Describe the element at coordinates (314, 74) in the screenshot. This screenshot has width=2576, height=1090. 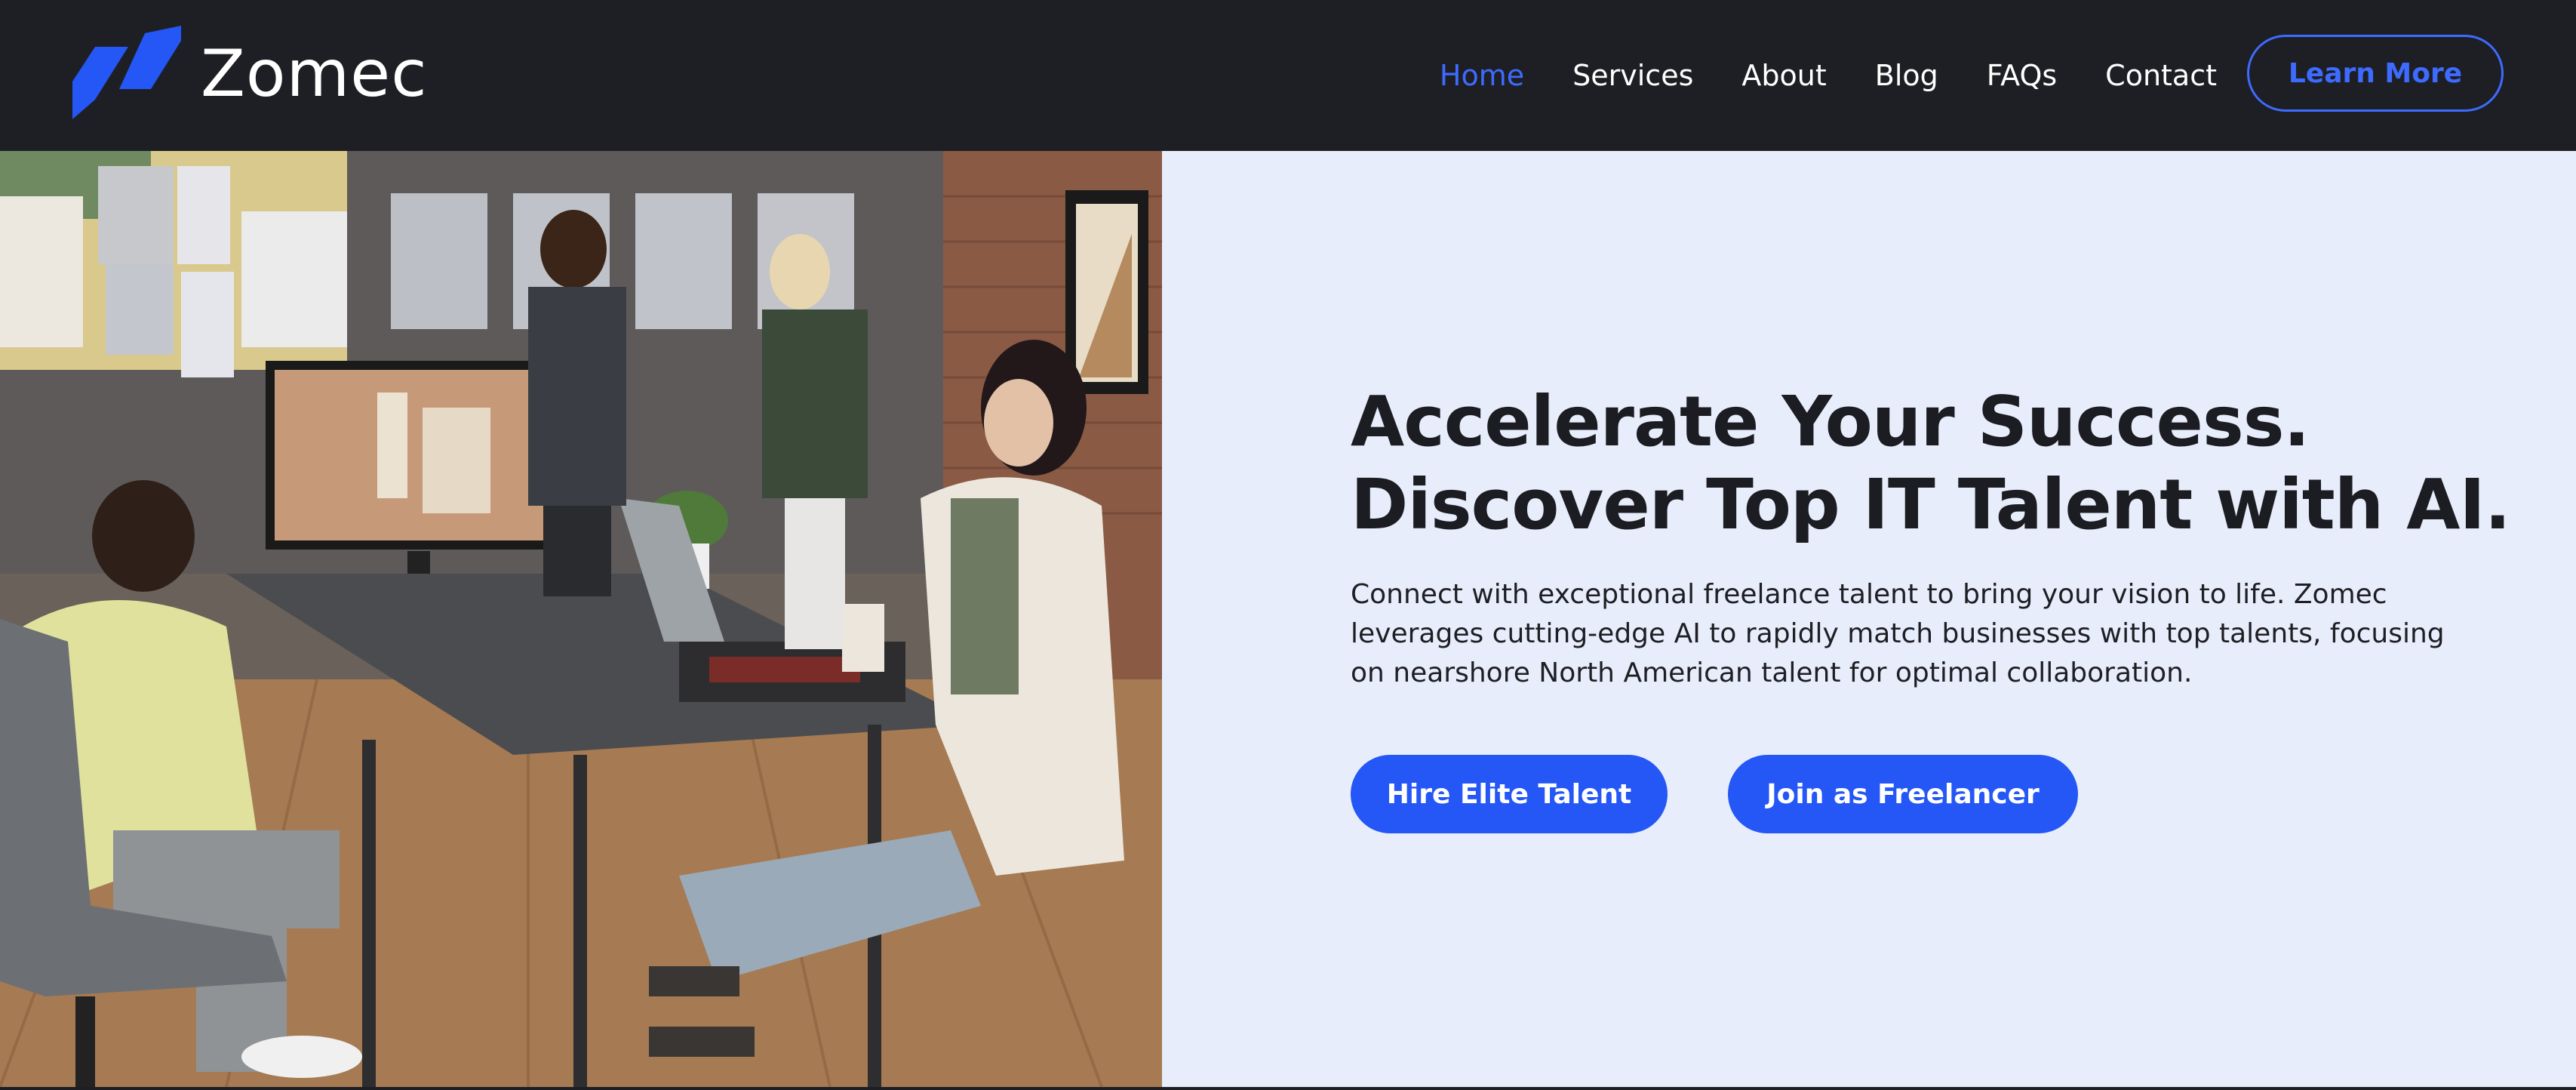
I see `brand-name: Zomec` at that location.